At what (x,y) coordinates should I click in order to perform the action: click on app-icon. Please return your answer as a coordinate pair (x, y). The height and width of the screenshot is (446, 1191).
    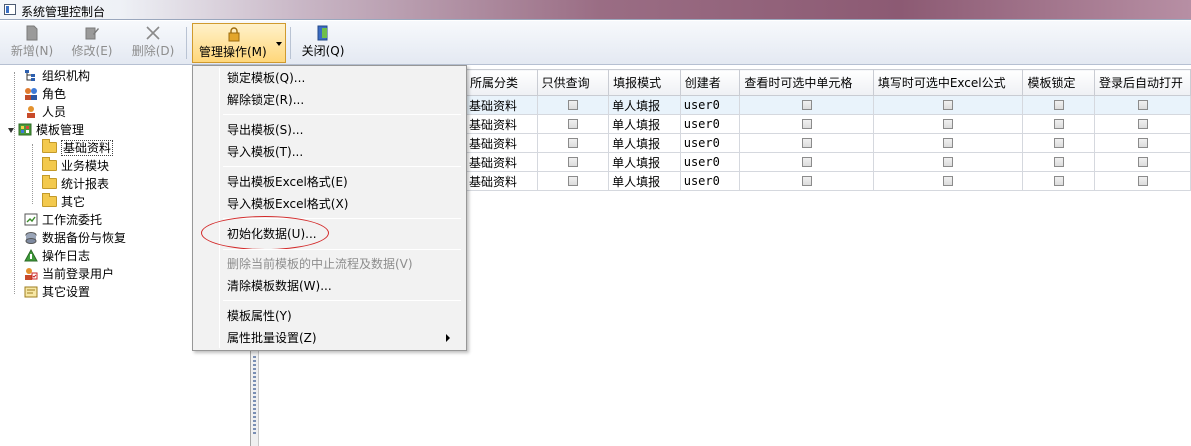
    Looking at the image, I should click on (10, 9).